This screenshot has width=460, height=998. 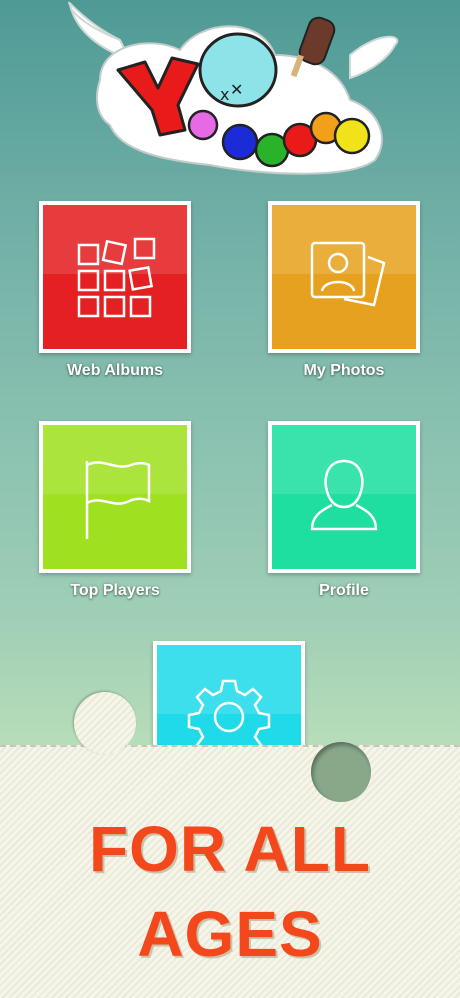 What do you see at coordinates (348, 274) in the screenshot?
I see `photo-portrait-icon` at bounding box center [348, 274].